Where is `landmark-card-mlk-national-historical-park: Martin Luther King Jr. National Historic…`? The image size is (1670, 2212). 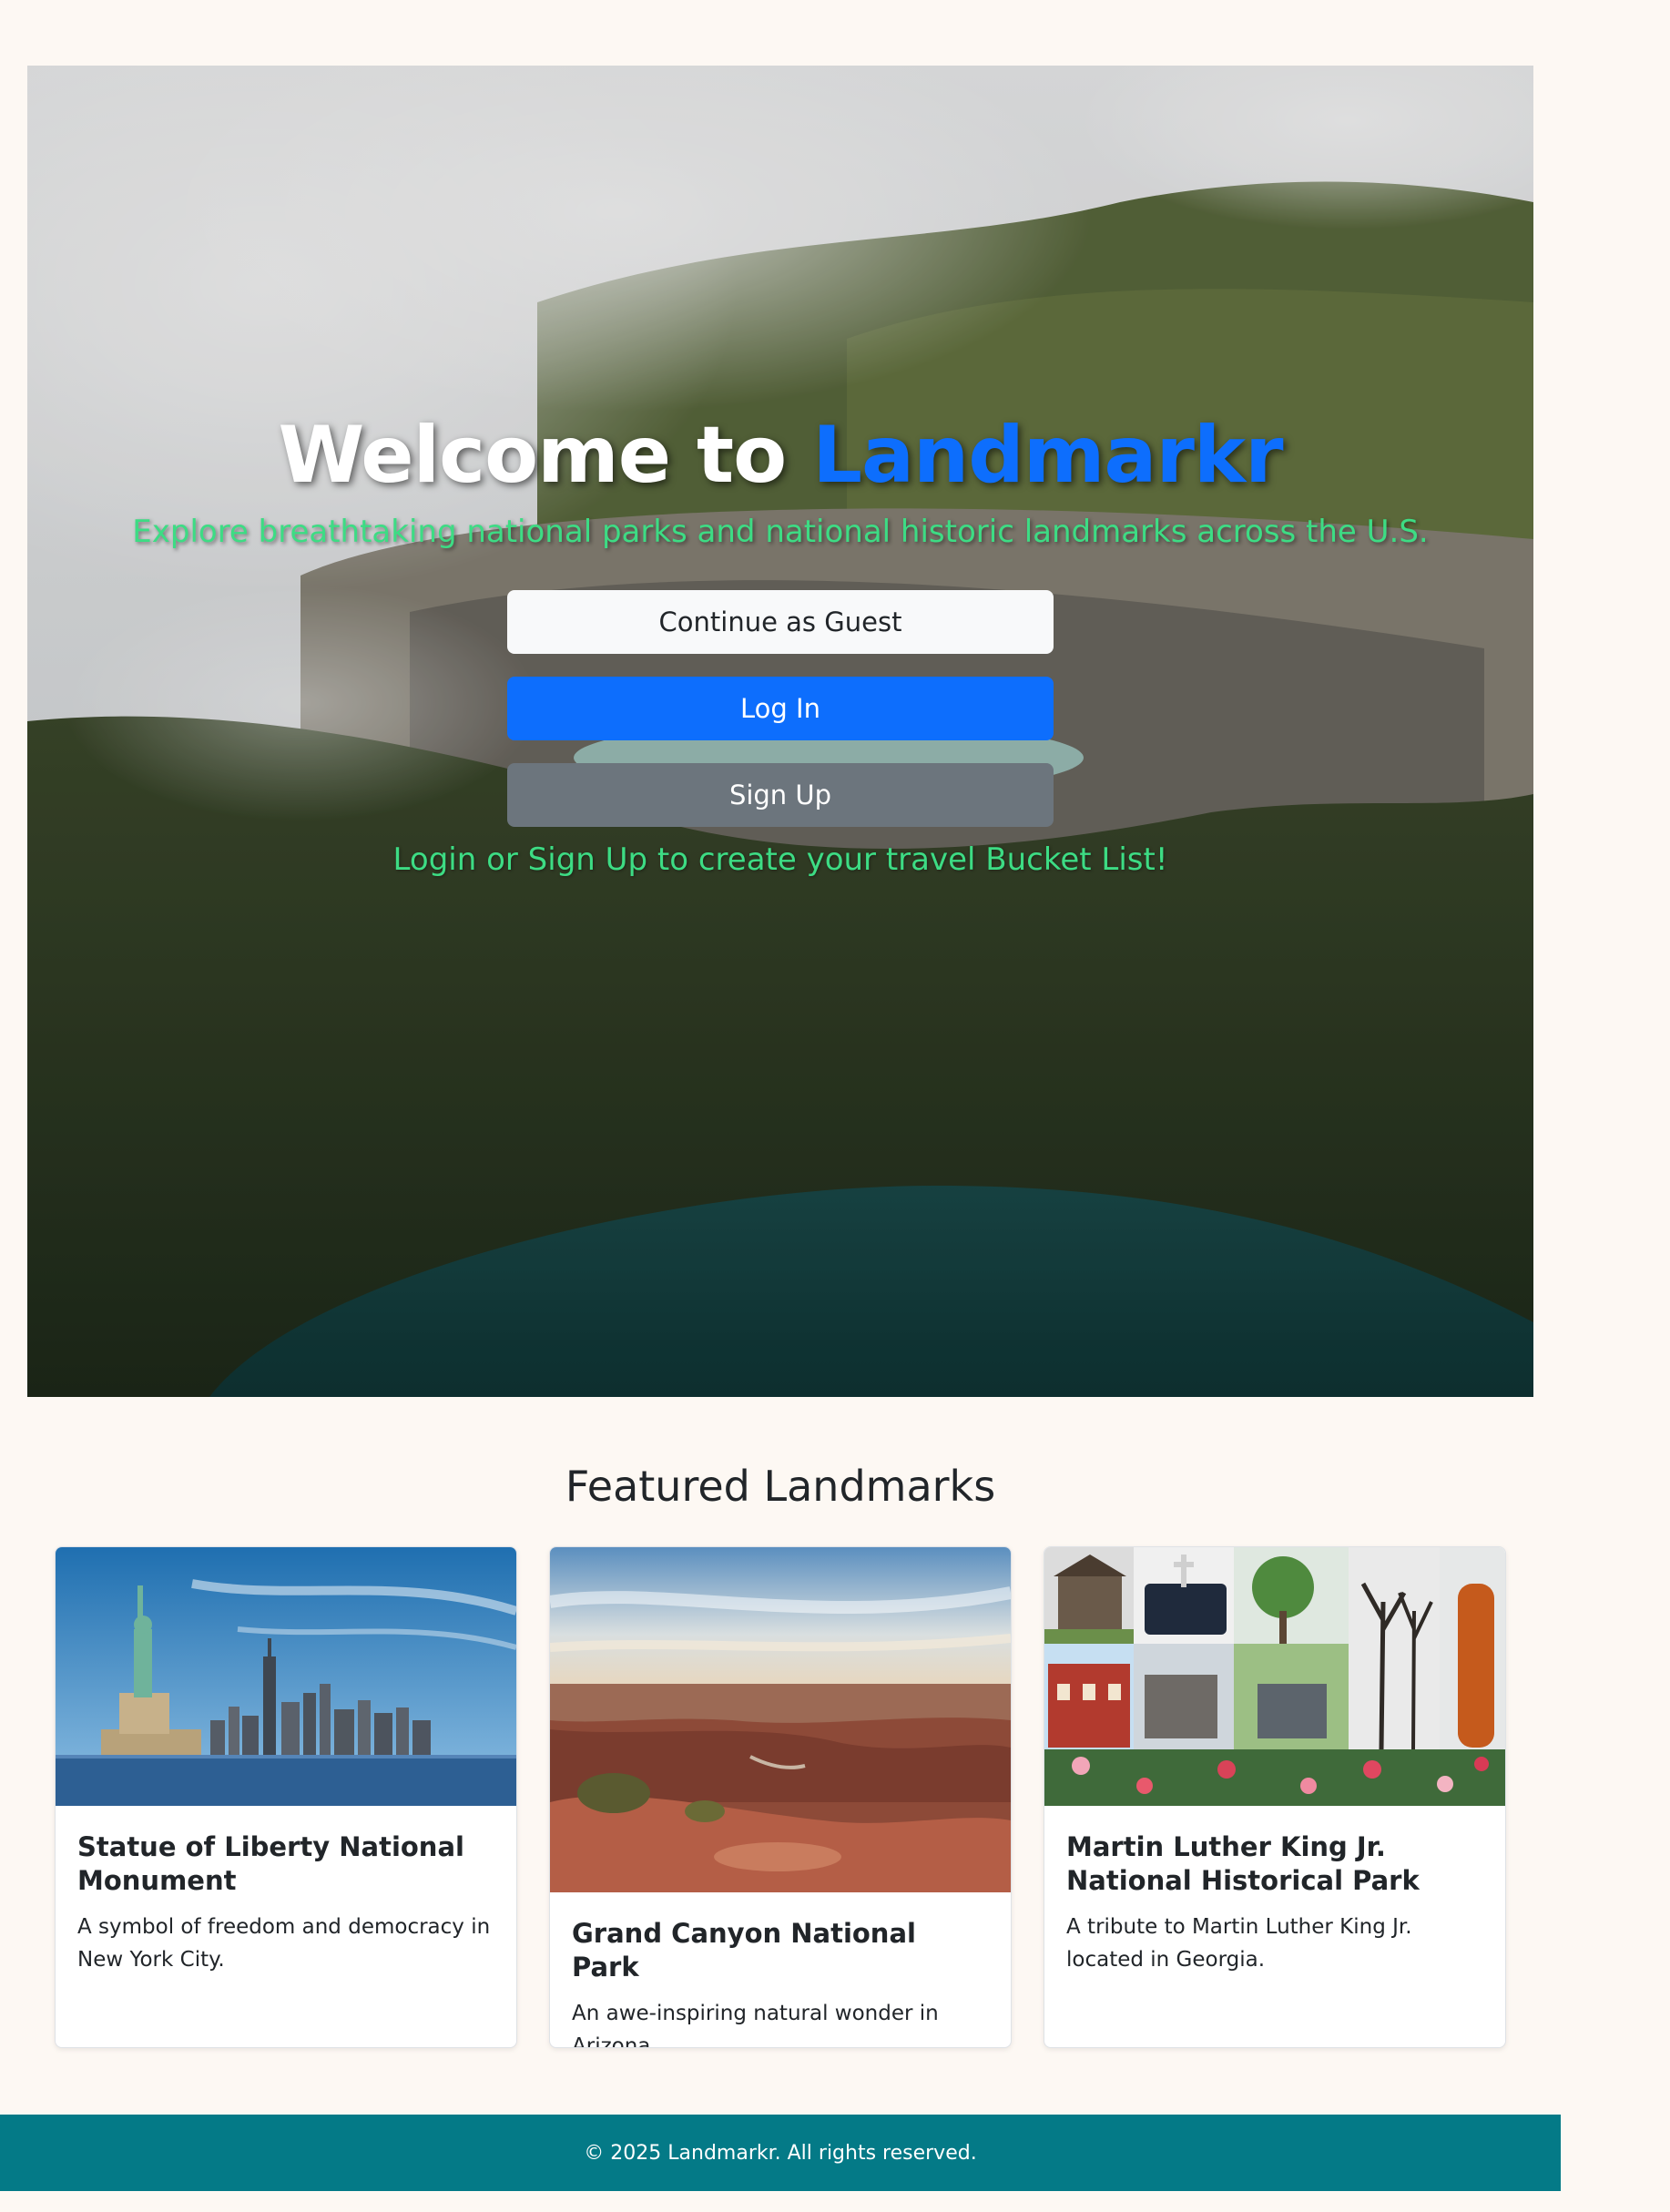
landmark-card-mlk-national-historical-park: Martin Luther King Jr. National Historic… is located at coordinates (1275, 1797).